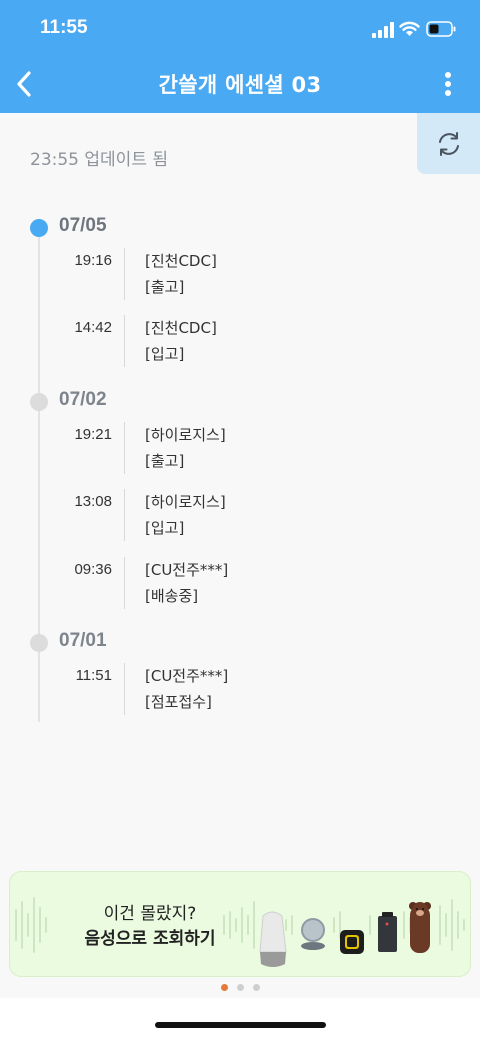 The width and height of the screenshot is (480, 1039). I want to click on wifi-icon, so click(409, 28).